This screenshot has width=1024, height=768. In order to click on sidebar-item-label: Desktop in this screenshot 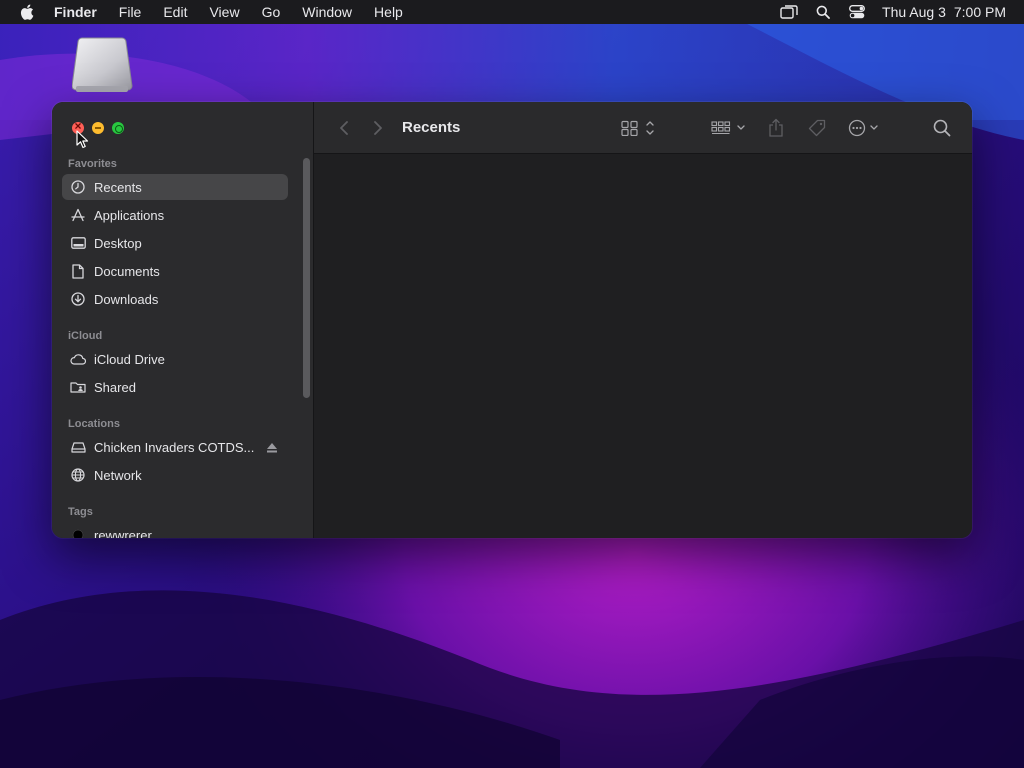, I will do `click(118, 243)`.